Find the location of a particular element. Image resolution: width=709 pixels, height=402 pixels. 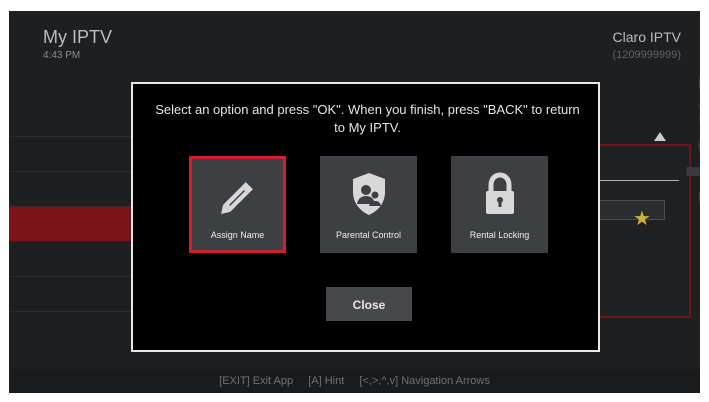

provider-name: Claro IPTV is located at coordinates (646, 37).